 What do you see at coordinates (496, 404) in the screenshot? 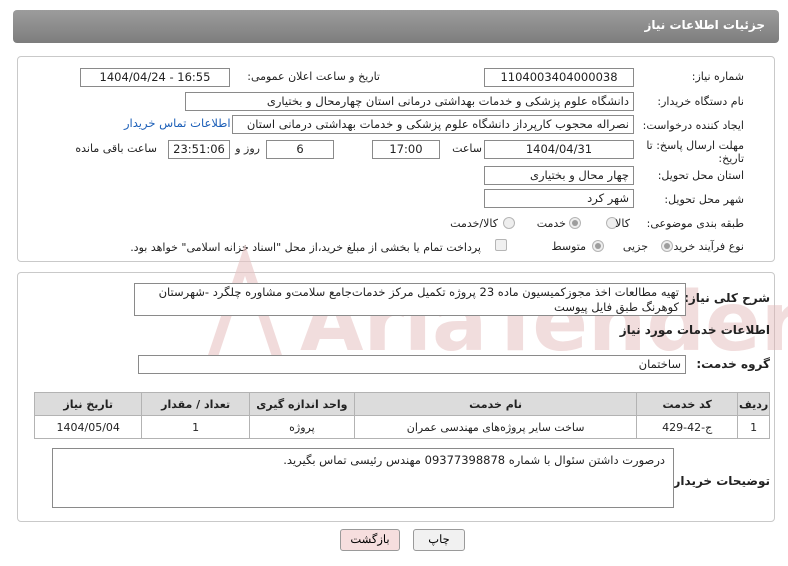
I see `col-name: نام خدمت` at bounding box center [496, 404].